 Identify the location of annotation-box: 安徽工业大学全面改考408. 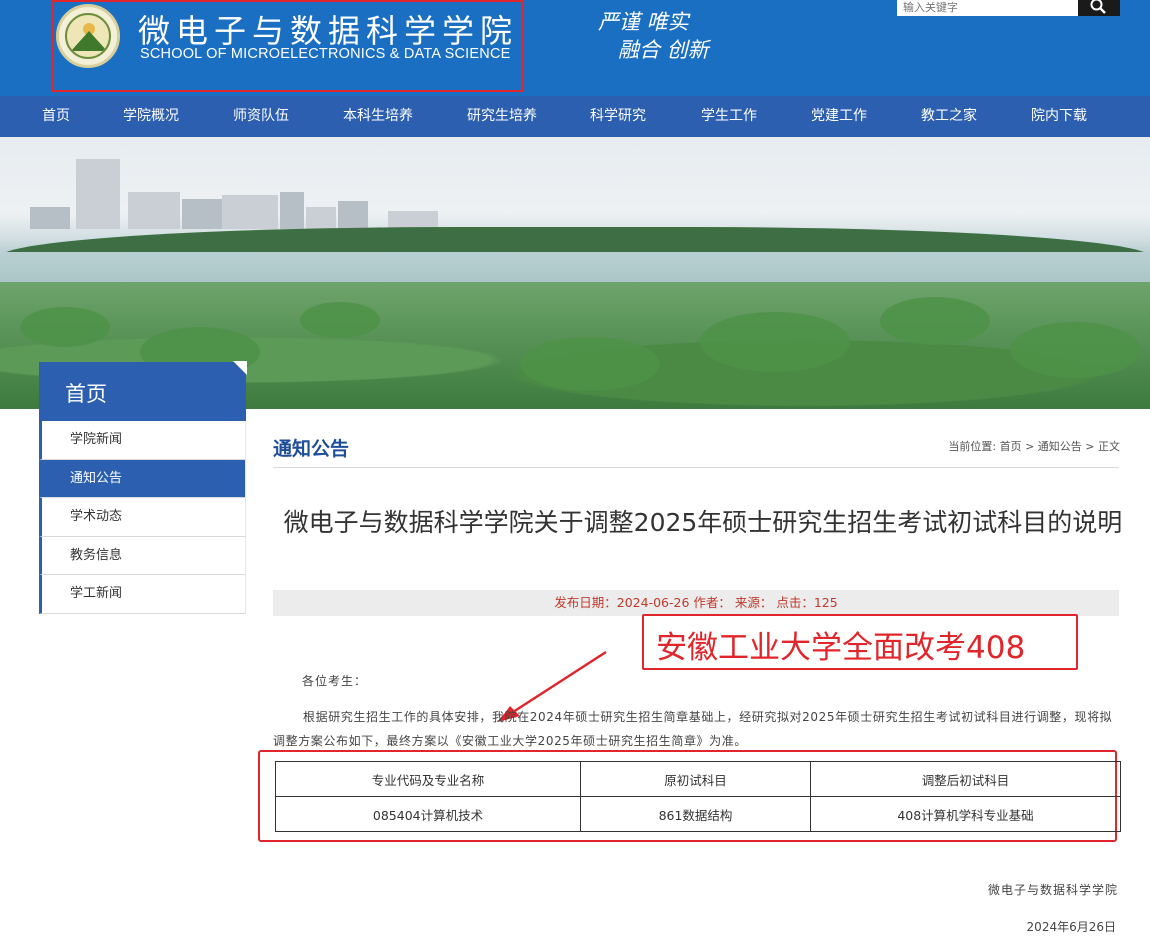
(860, 642).